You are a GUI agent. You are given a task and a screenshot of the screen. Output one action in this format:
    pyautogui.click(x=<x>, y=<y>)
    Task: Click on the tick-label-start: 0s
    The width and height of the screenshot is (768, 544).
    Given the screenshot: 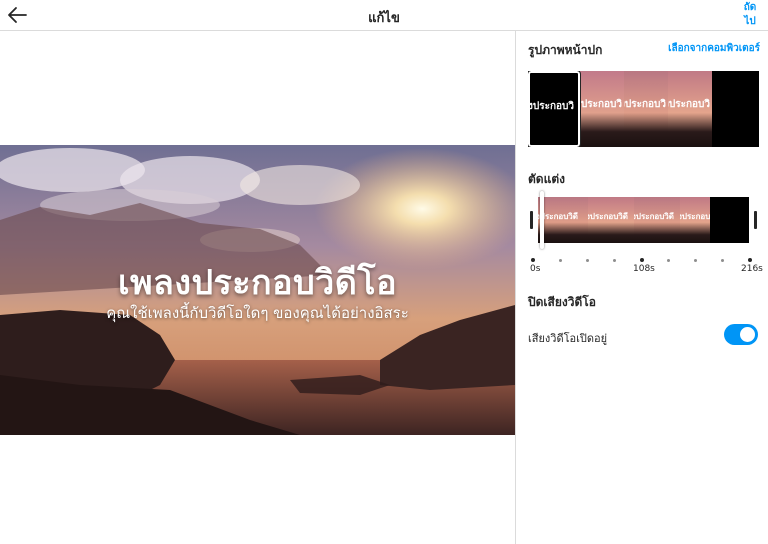 What is the action you would take?
    pyautogui.click(x=535, y=269)
    